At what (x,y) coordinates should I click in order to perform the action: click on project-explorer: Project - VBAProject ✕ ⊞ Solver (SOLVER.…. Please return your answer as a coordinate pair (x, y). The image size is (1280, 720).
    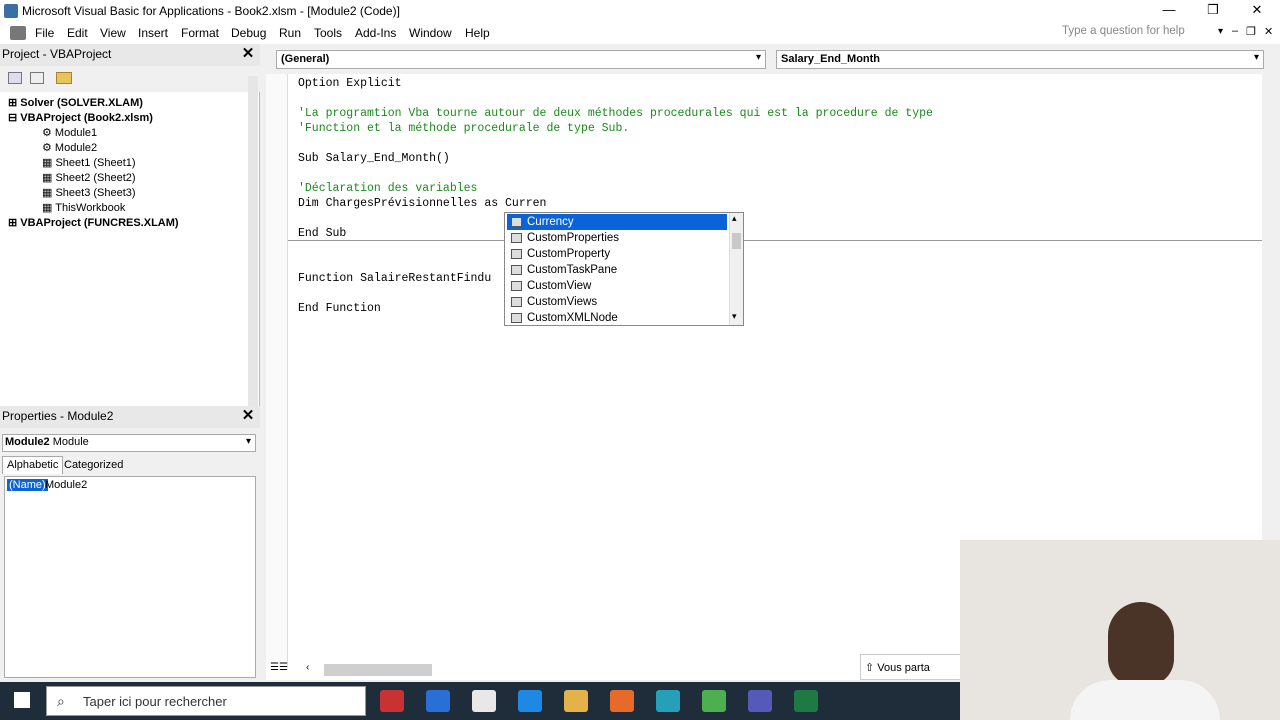
    Looking at the image, I should click on (130, 225).